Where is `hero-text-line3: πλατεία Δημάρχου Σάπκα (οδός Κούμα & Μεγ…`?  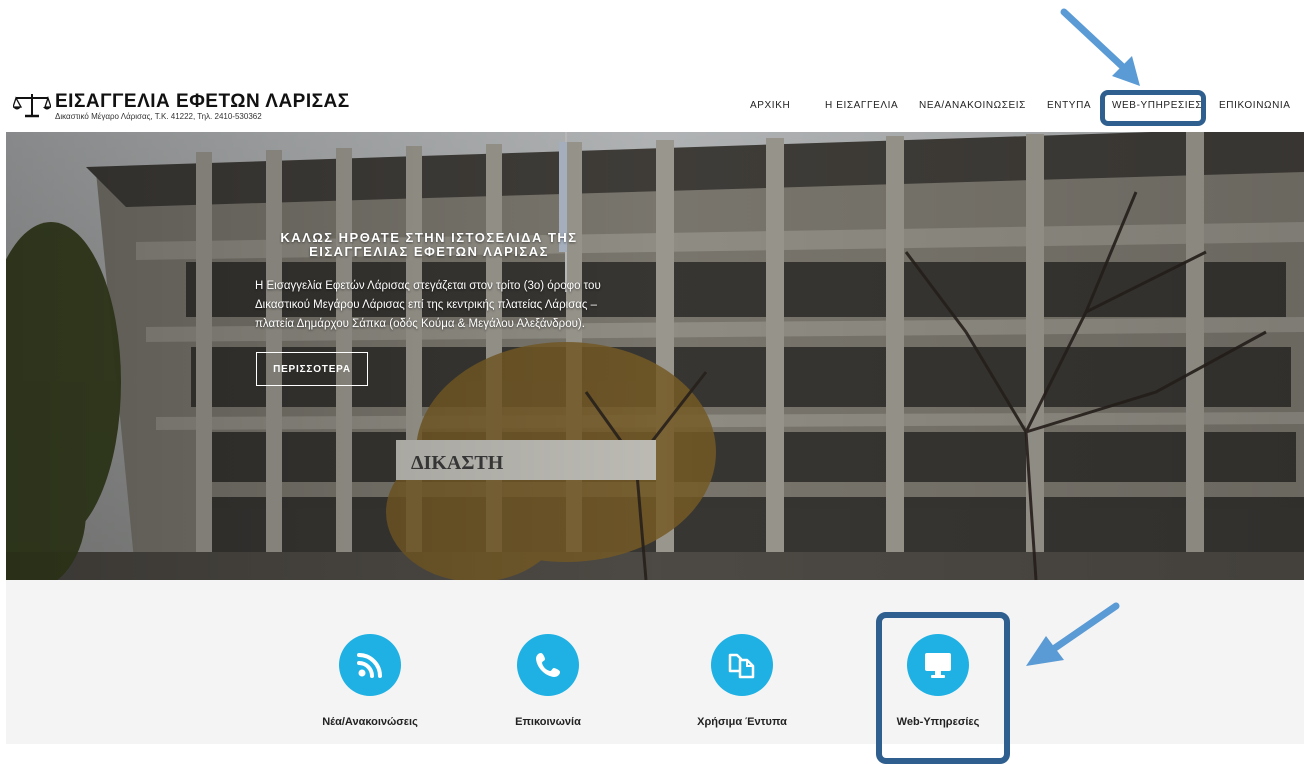 hero-text-line3: πλατεία Δημάρχου Σάπκα (οδός Κούμα & Μεγ… is located at coordinates (420, 324).